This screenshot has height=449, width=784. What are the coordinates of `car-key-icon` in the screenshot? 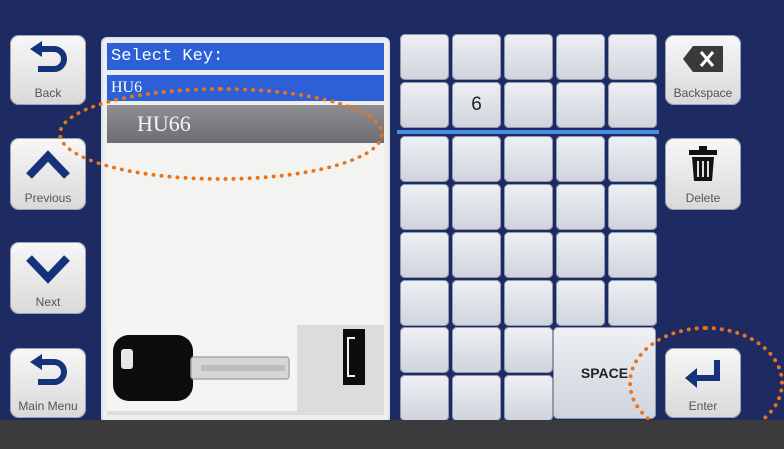 It's located at (201, 368).